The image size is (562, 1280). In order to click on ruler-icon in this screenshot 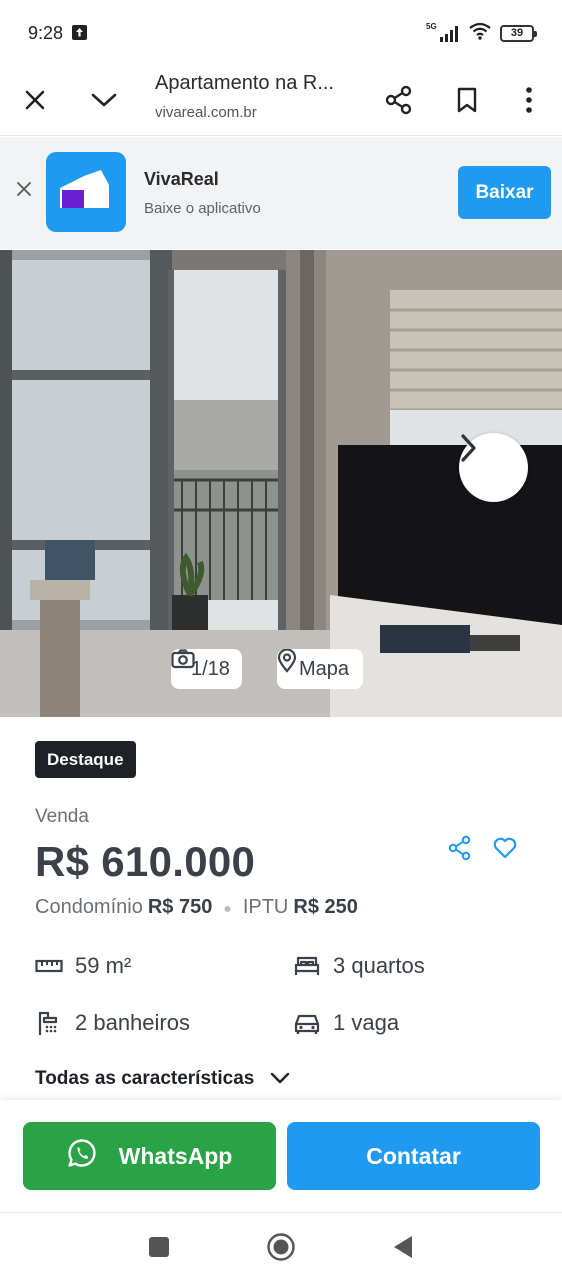, I will do `click(49, 966)`.